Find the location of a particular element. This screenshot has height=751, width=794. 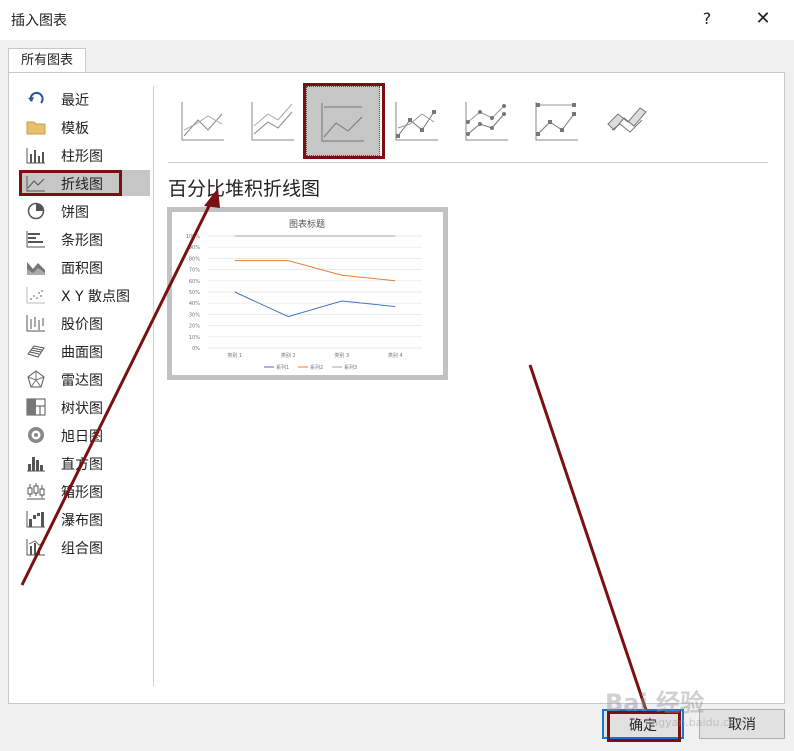

category-label: 柱形图 is located at coordinates (82, 157).